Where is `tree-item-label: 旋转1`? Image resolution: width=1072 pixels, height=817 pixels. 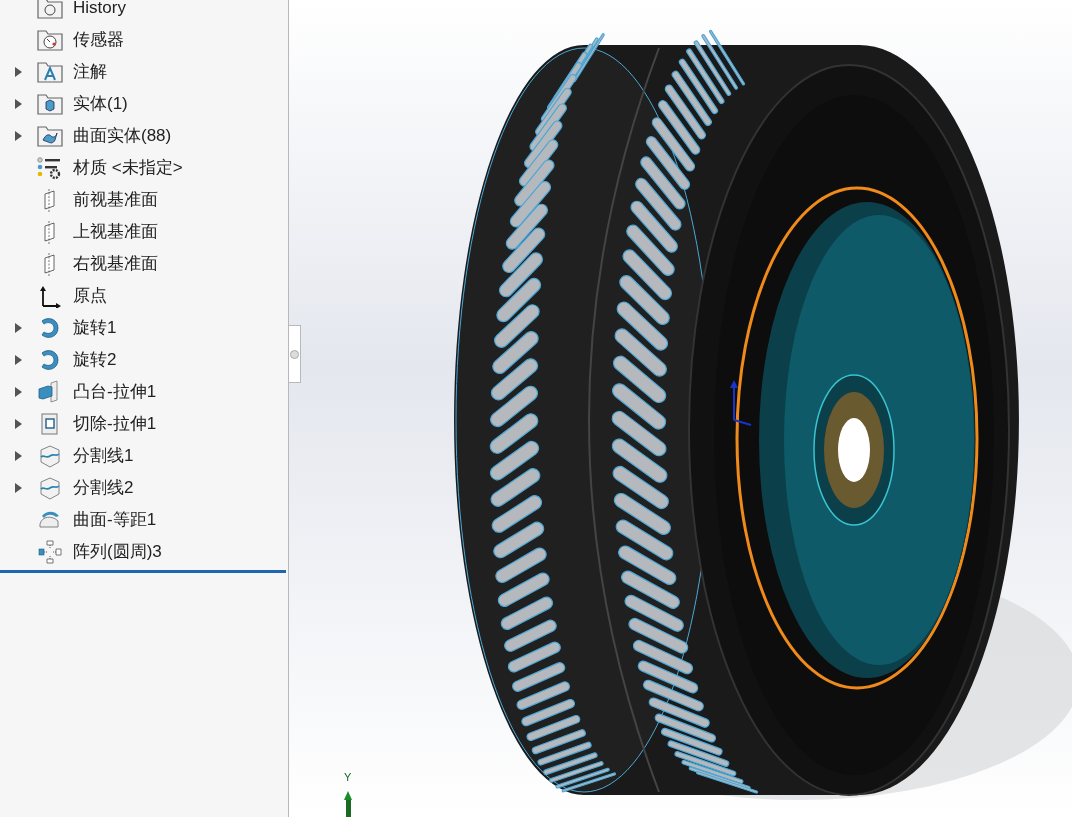 tree-item-label: 旋转1 is located at coordinates (95, 328).